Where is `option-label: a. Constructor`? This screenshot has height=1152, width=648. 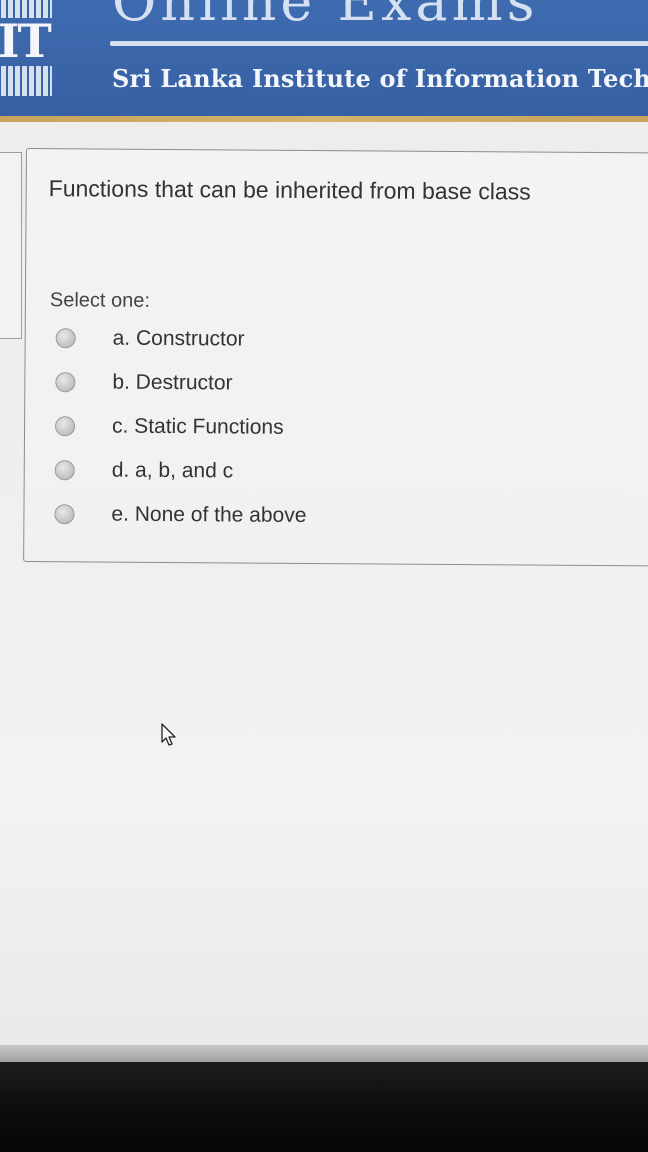
option-label: a. Constructor is located at coordinates (178, 338).